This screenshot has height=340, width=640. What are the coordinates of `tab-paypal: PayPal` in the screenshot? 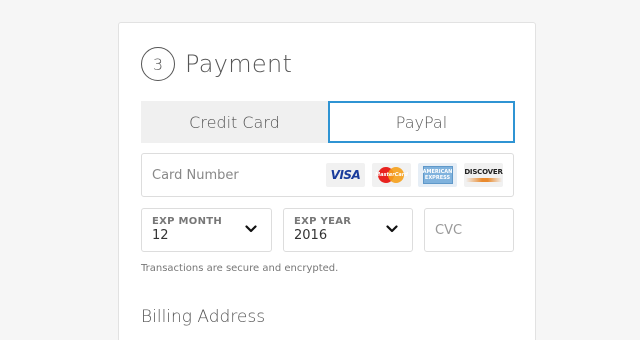 It's located at (421, 122).